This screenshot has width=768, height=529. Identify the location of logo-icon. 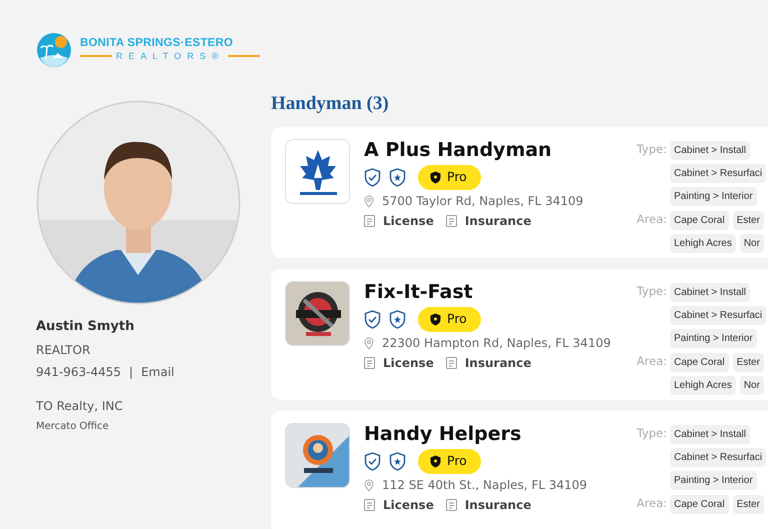
(54, 50).